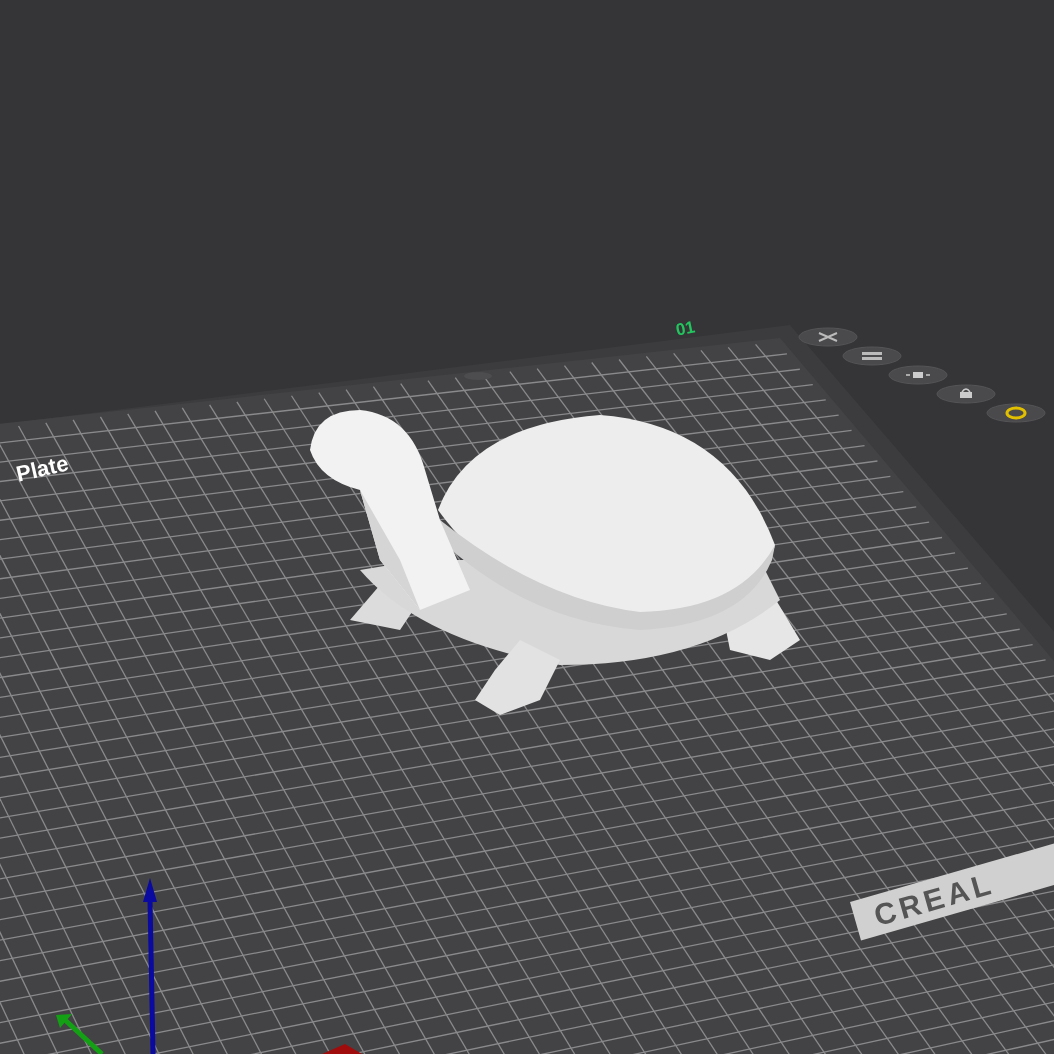 The width and height of the screenshot is (1054, 1054). I want to click on lock-icon, so click(966, 393).